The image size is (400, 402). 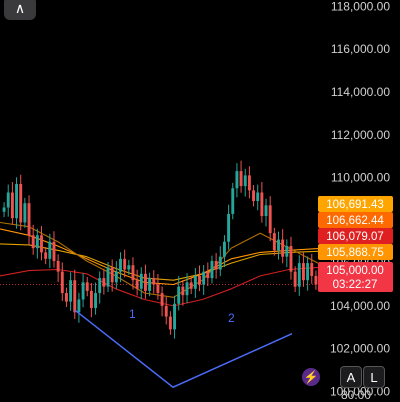 What do you see at coordinates (360, 306) in the screenshot?
I see `y-tick-label: 104,000.00` at bounding box center [360, 306].